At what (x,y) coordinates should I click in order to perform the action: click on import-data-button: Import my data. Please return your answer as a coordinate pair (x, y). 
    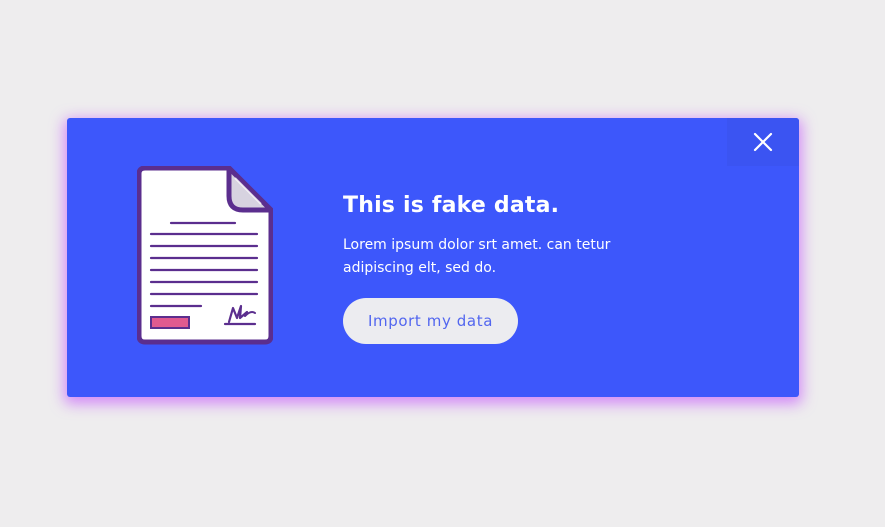
    Looking at the image, I should click on (430, 321).